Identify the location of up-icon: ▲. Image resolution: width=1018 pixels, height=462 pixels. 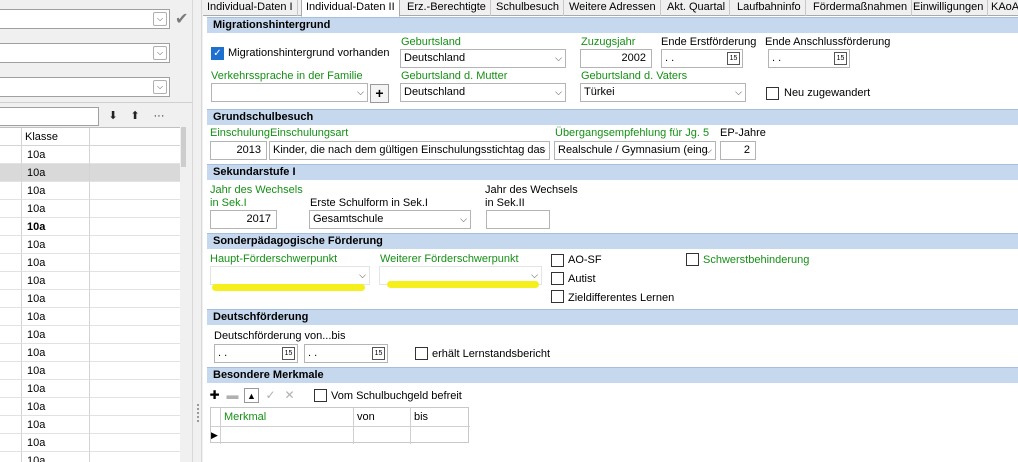
(251, 395).